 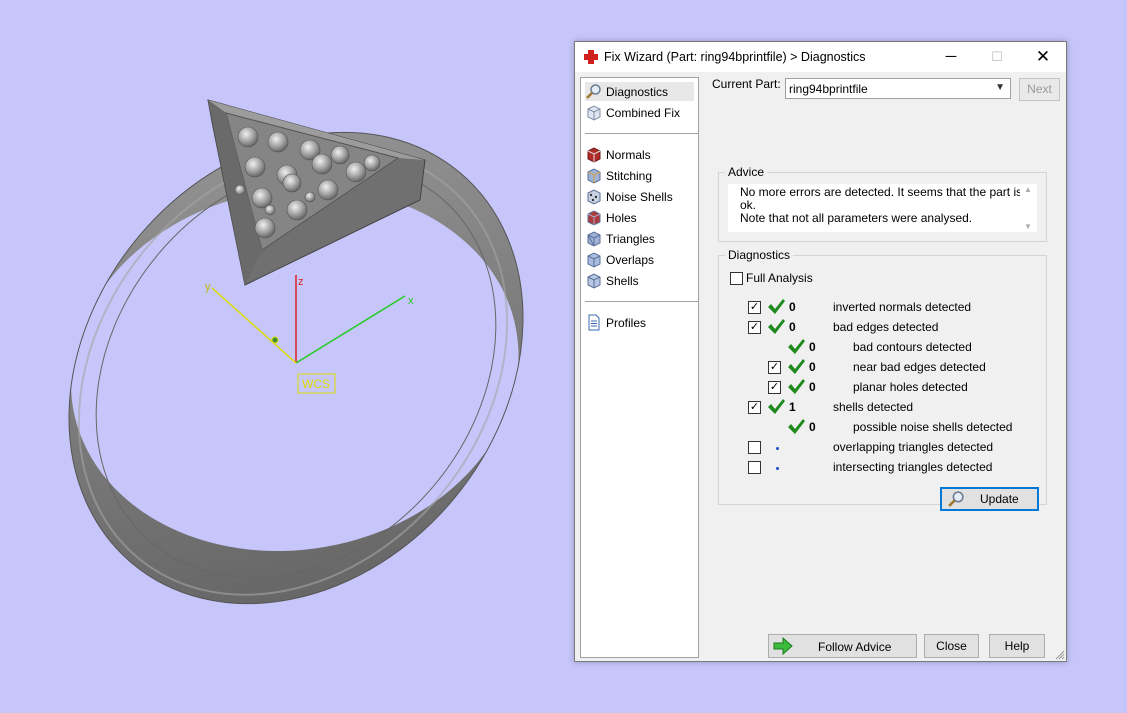 I want to click on overlaps-cube-icon, so click(x=594, y=260).